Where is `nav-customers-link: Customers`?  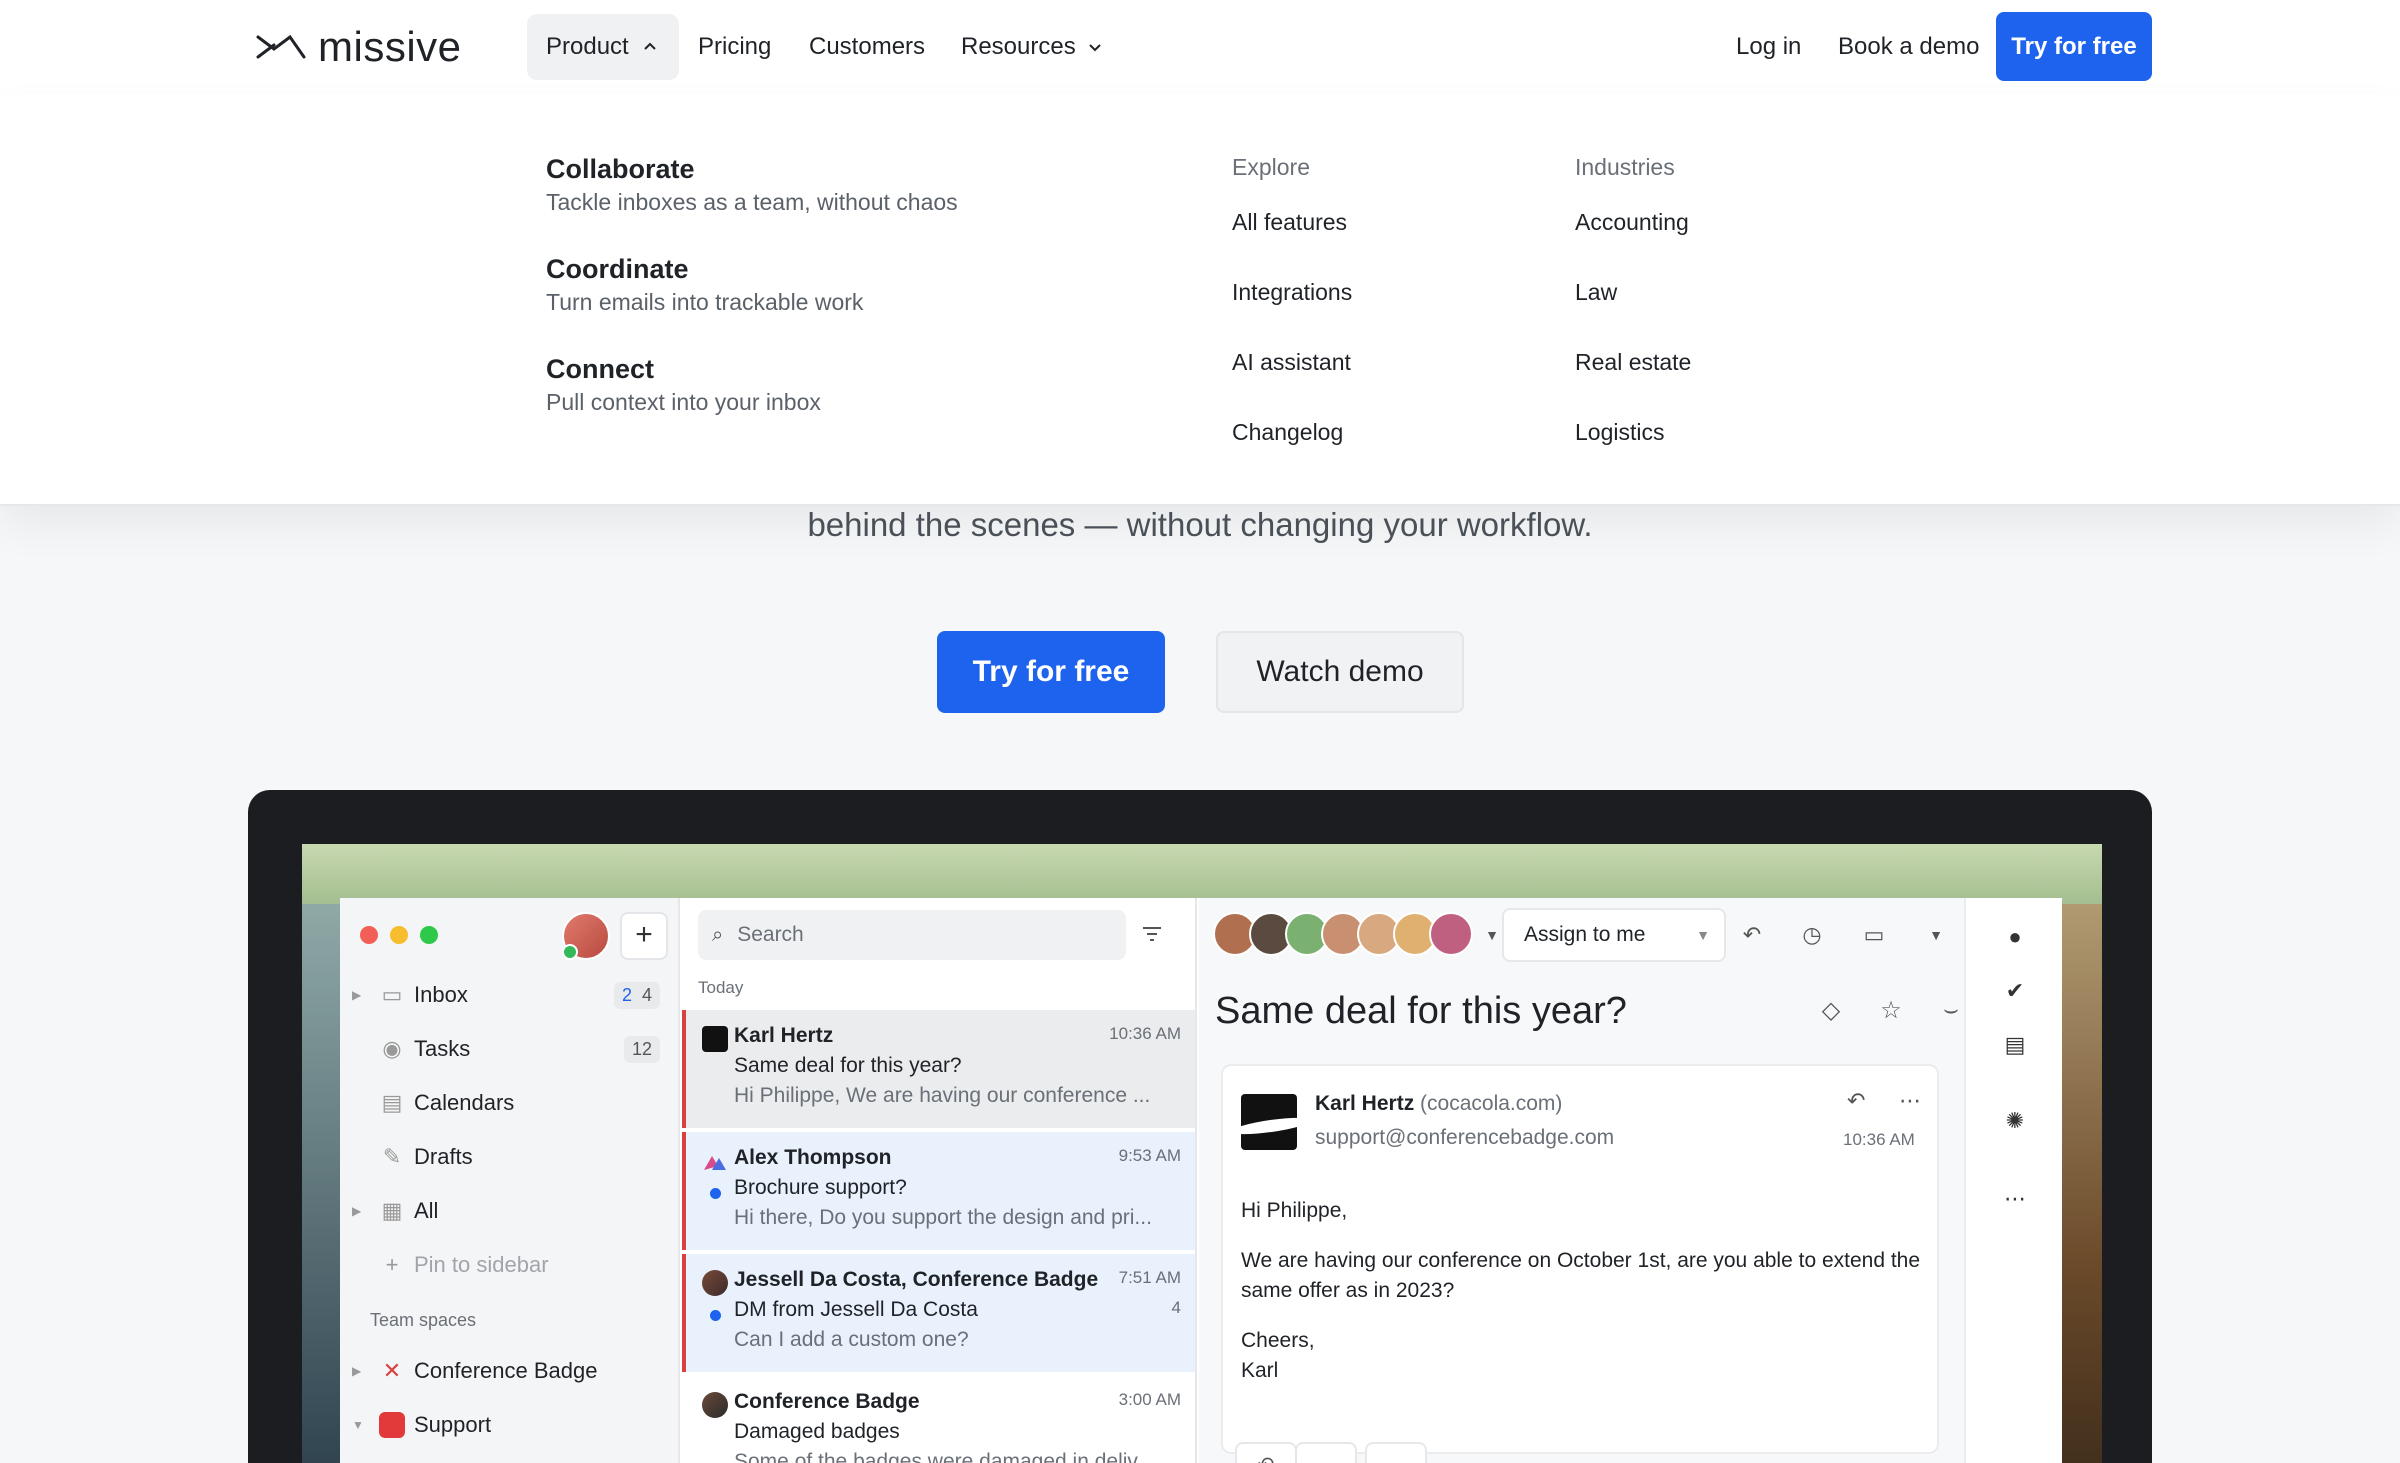 nav-customers-link: Customers is located at coordinates (867, 47).